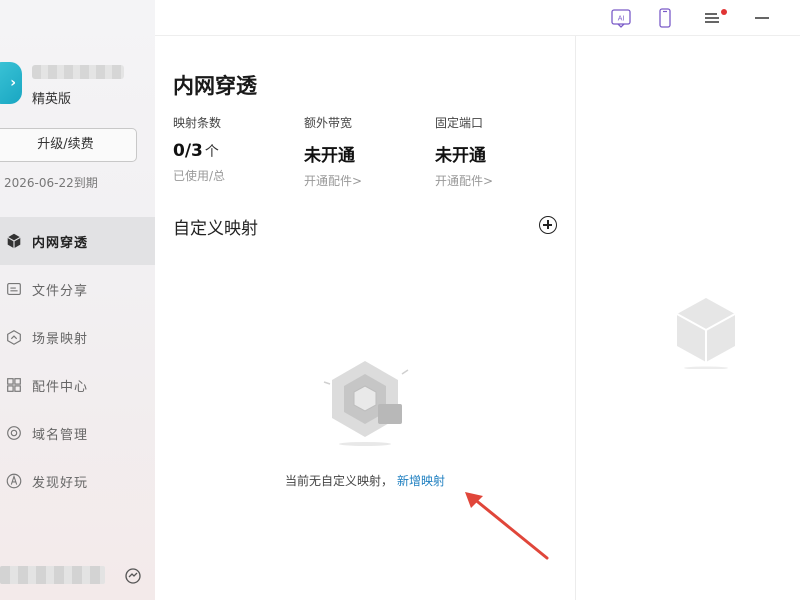 This screenshot has height=600, width=800. I want to click on empty-state-illustration, so click(366, 403).